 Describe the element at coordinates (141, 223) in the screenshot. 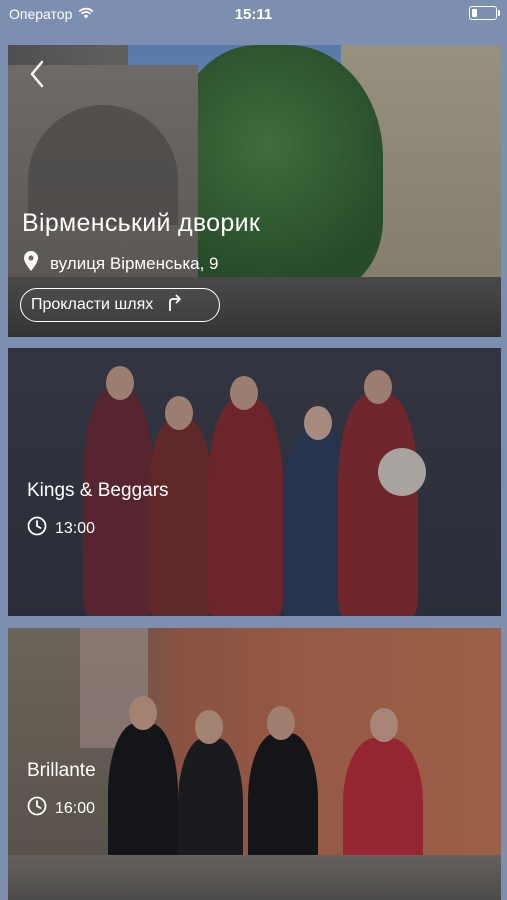

I see `place-title: Вірменський дворик` at that location.